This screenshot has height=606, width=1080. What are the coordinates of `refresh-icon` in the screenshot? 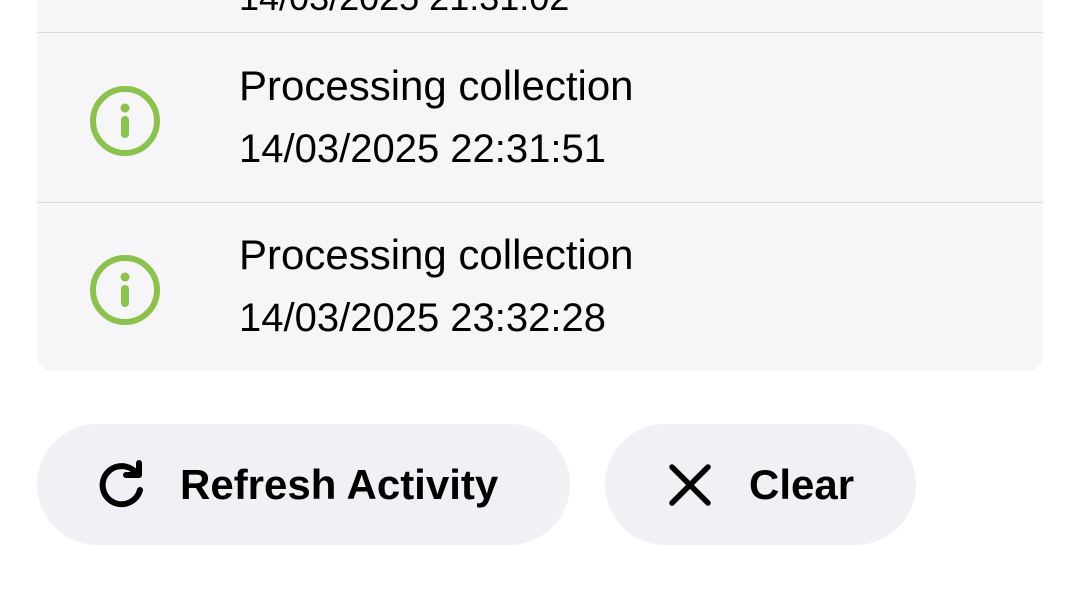 It's located at (122, 485).